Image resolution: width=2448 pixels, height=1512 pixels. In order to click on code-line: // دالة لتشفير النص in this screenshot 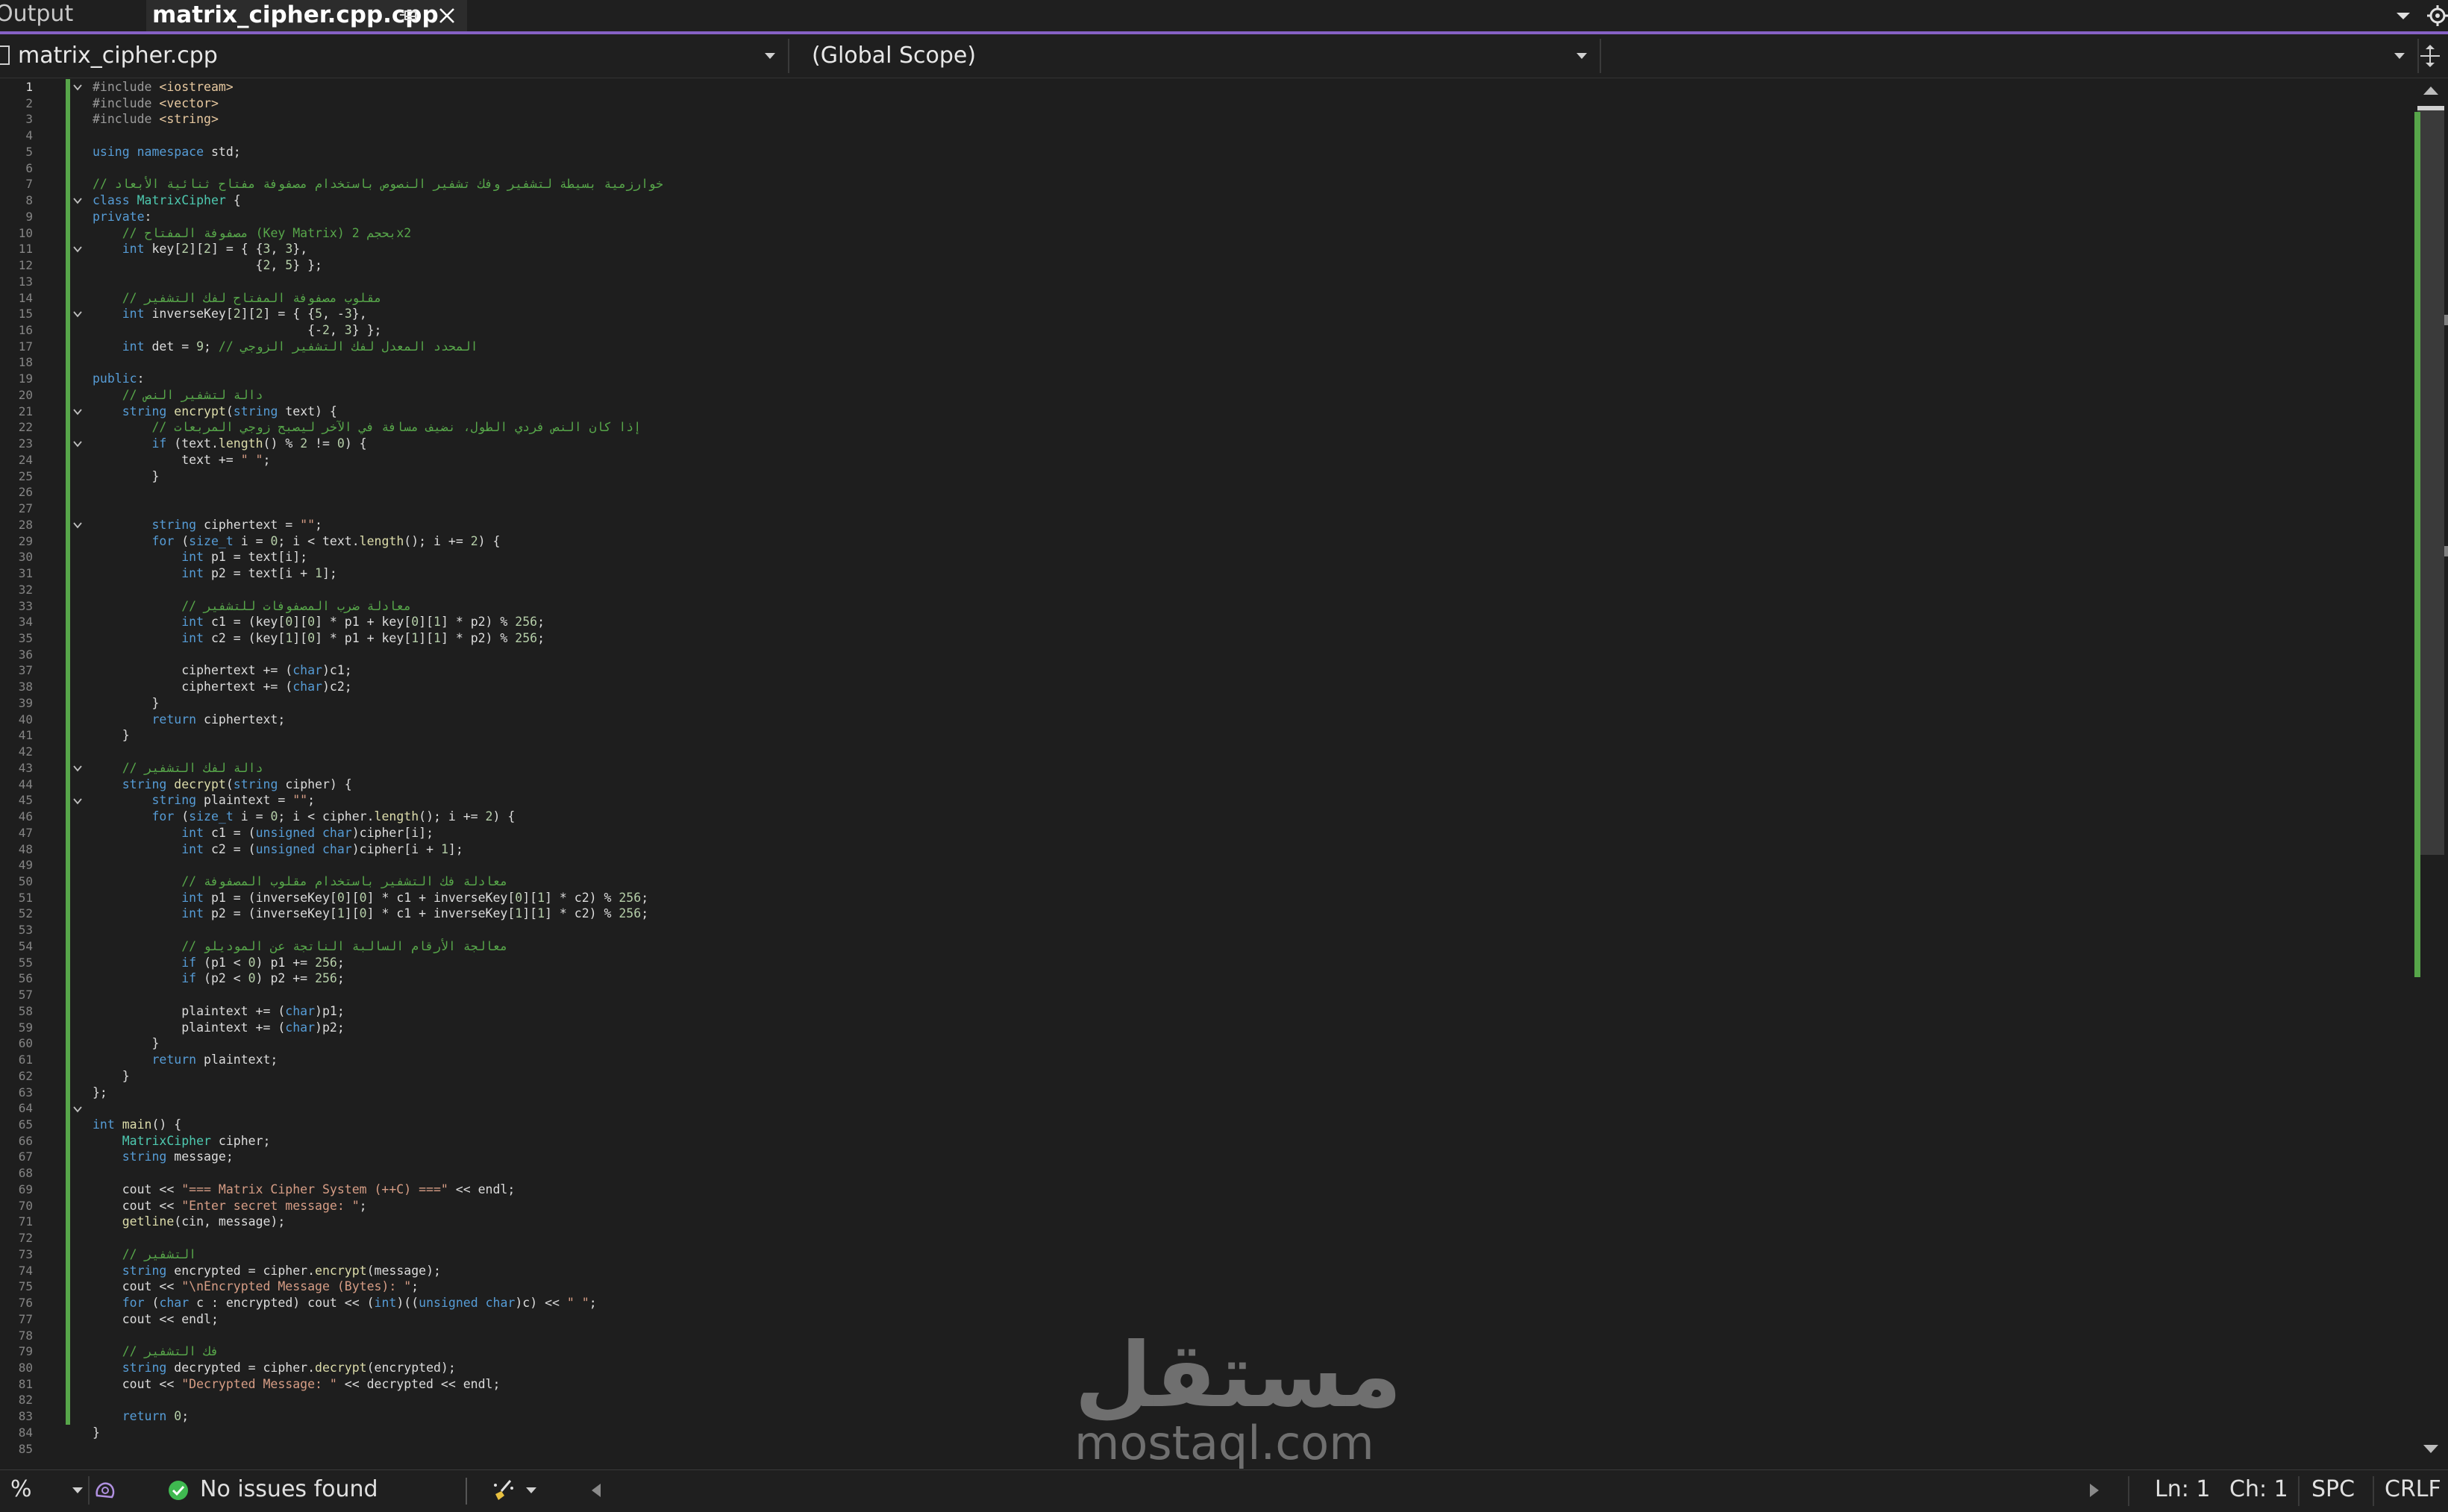, I will do `click(1249, 395)`.